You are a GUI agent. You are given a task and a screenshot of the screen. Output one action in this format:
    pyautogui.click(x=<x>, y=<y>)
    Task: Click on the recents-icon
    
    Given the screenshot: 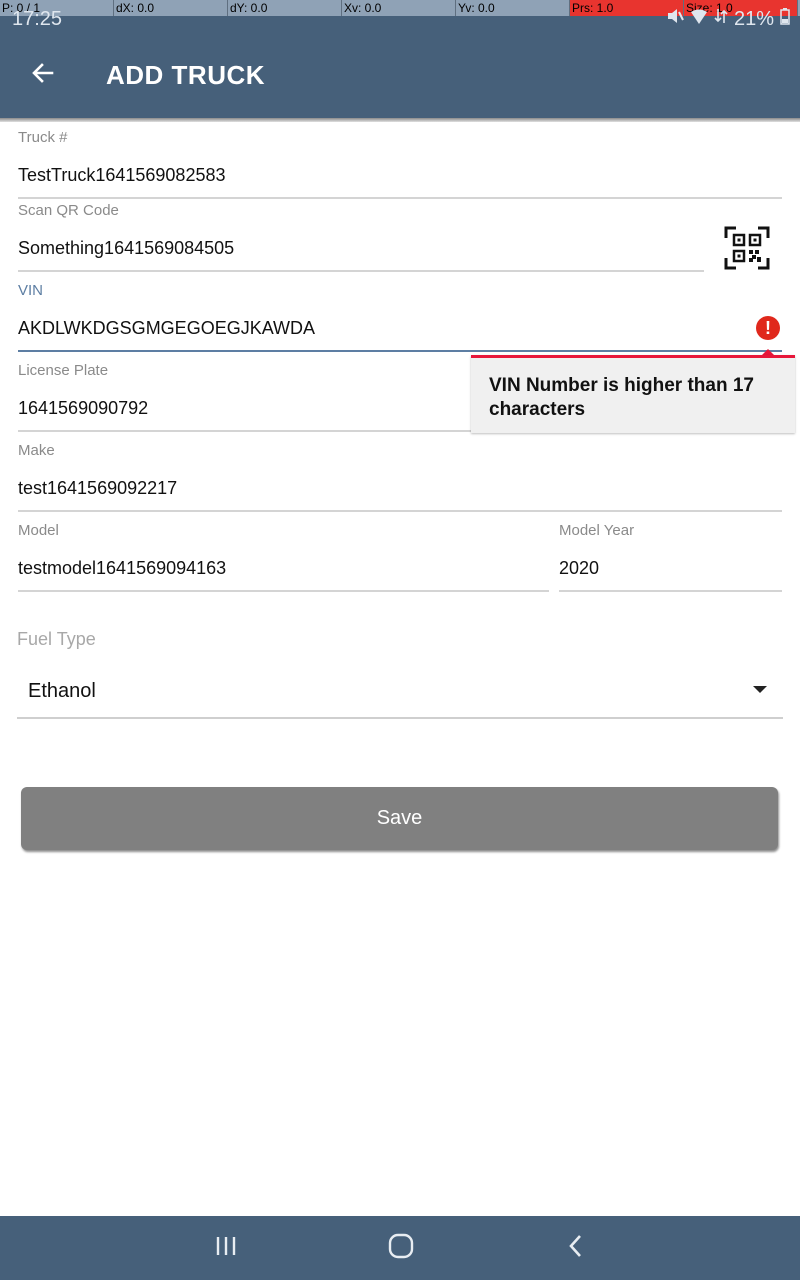 What is the action you would take?
    pyautogui.click(x=226, y=1248)
    